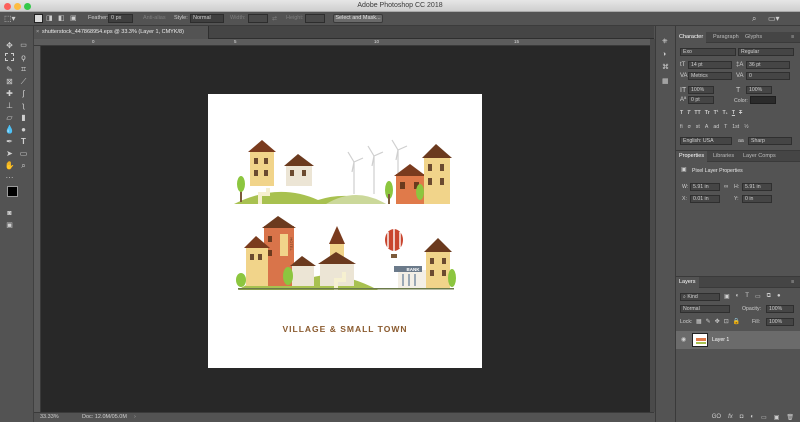 The height and width of the screenshot is (422, 800). Describe the element at coordinates (23, 129) in the screenshot. I see `dodge-tool-icon: ●` at that location.